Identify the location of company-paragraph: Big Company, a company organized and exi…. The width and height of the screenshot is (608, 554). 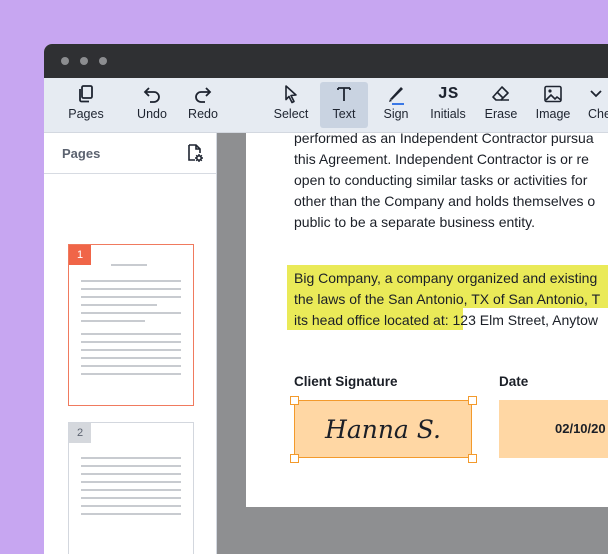
(447, 299).